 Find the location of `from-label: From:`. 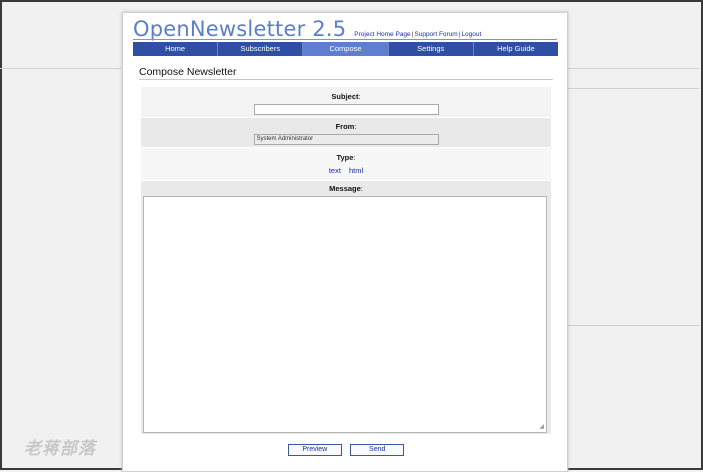

from-label: From: is located at coordinates (346, 126).